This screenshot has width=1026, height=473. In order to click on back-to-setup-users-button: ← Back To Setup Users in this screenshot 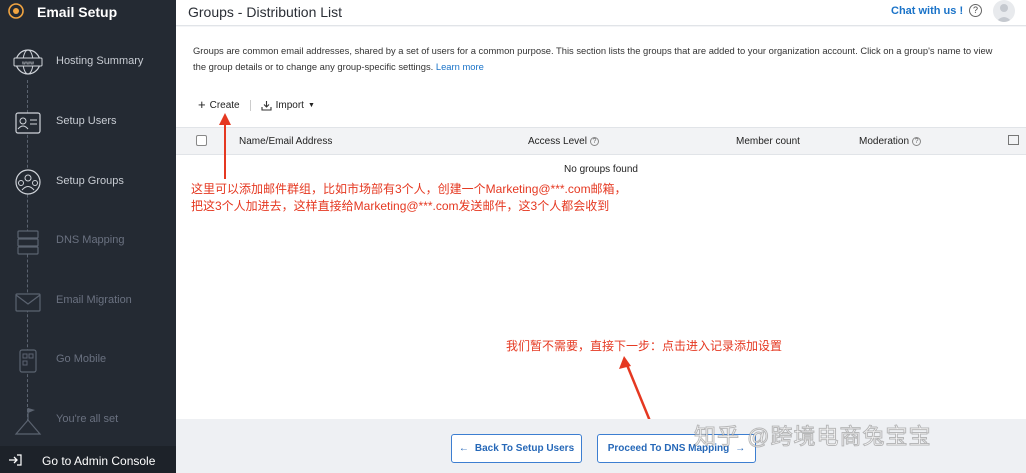, I will do `click(516, 448)`.